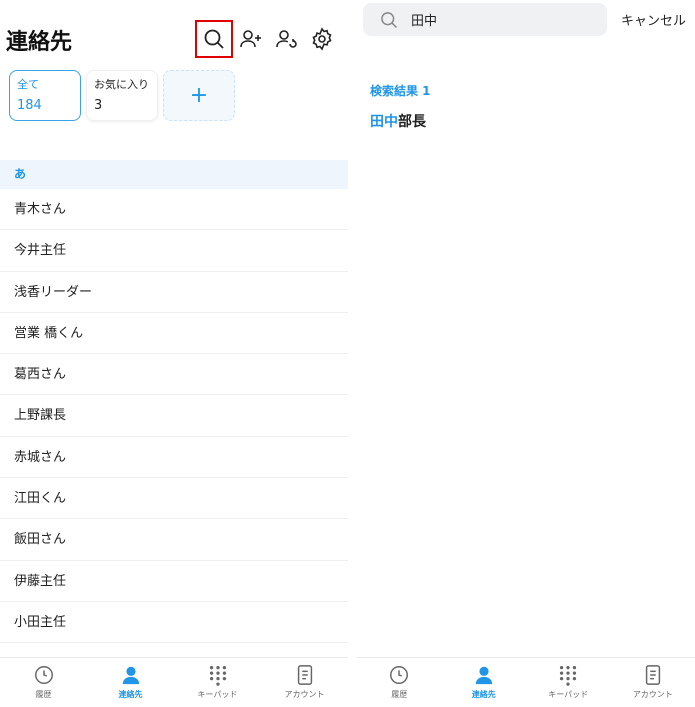  What do you see at coordinates (174, 174) in the screenshot?
I see `section-header: あ` at bounding box center [174, 174].